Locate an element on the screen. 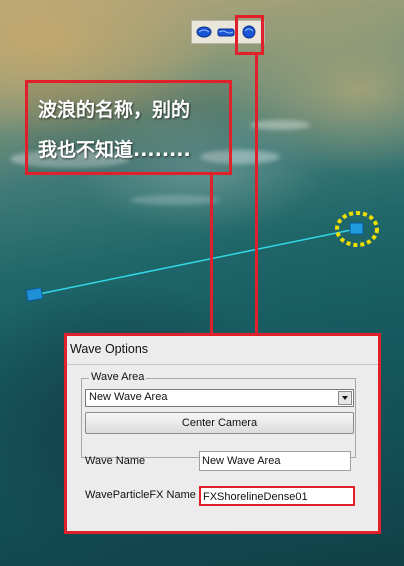 The image size is (404, 566). particle-fx-field: FXShorelineDense01 is located at coordinates (277, 496).